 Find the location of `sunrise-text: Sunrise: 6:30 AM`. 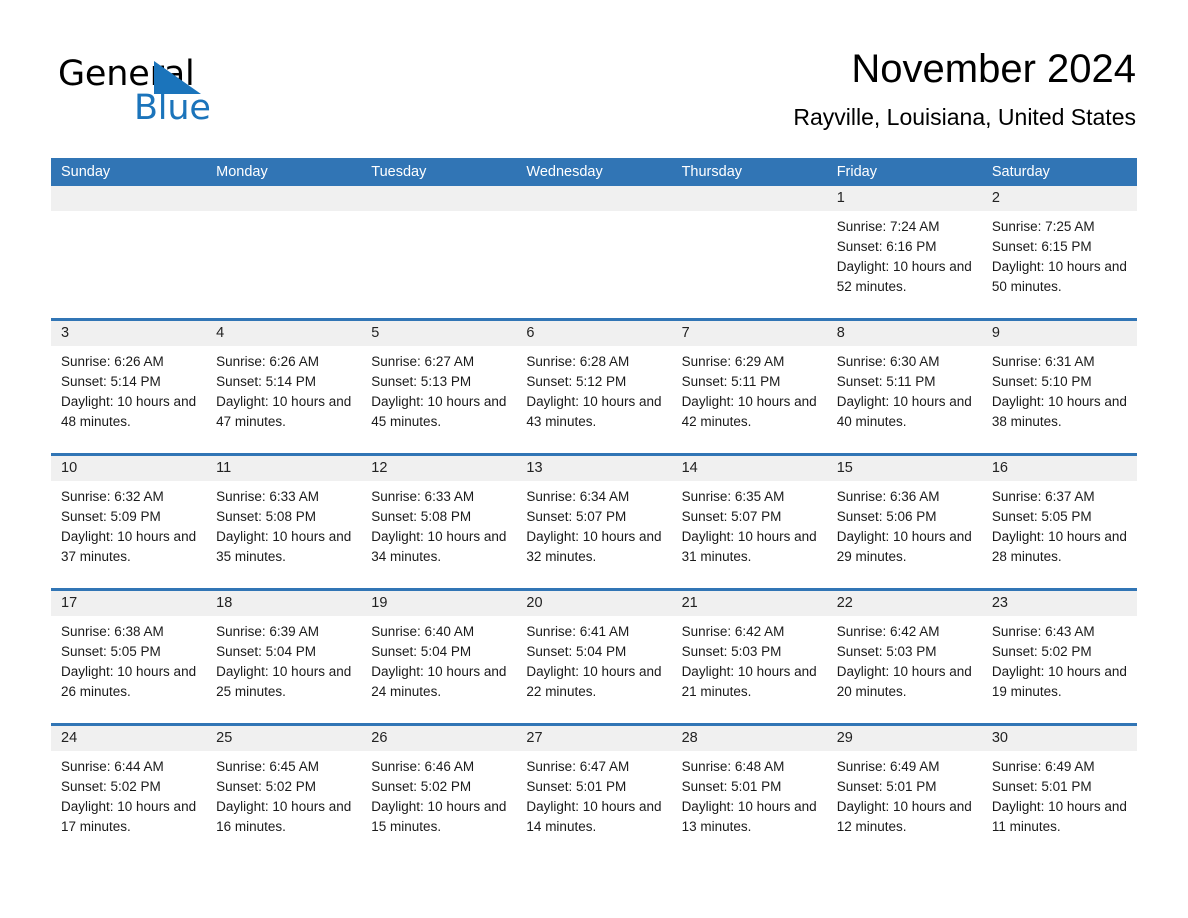

sunrise-text: Sunrise: 6:30 AM is located at coordinates (888, 361).